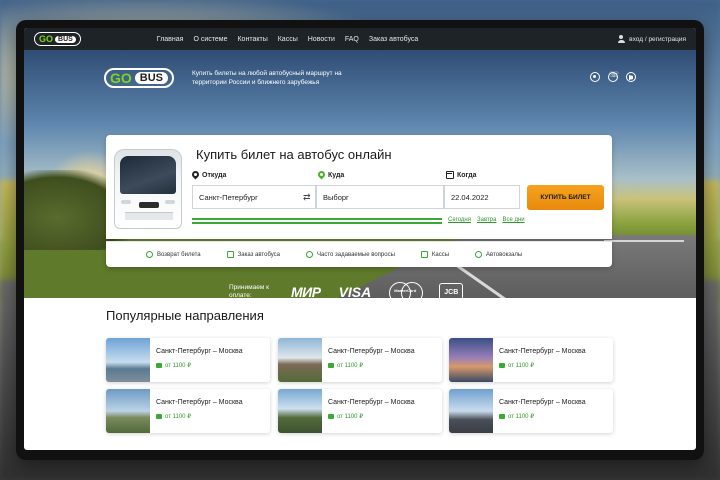 Image resolution: width=720 pixels, height=480 pixels. What do you see at coordinates (355, 291) in the screenshot?
I see `visa-logo: VISA` at bounding box center [355, 291].